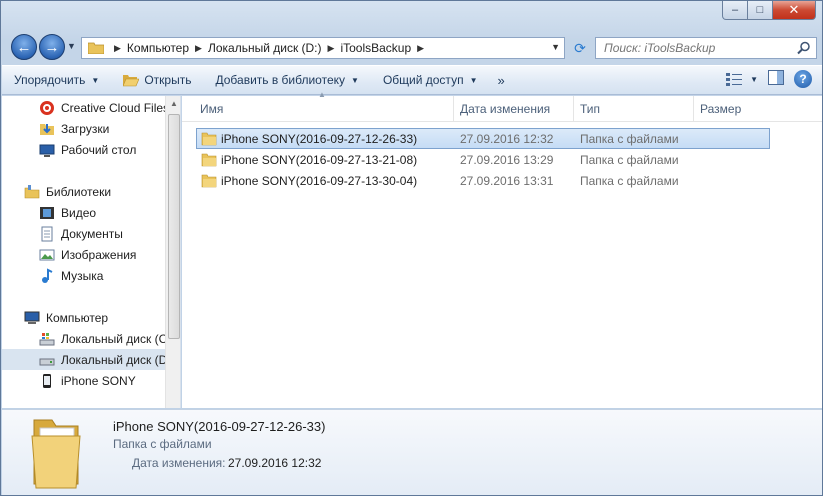 This screenshot has height=496, width=823. I want to click on folder-large-icon, so click(56, 454).